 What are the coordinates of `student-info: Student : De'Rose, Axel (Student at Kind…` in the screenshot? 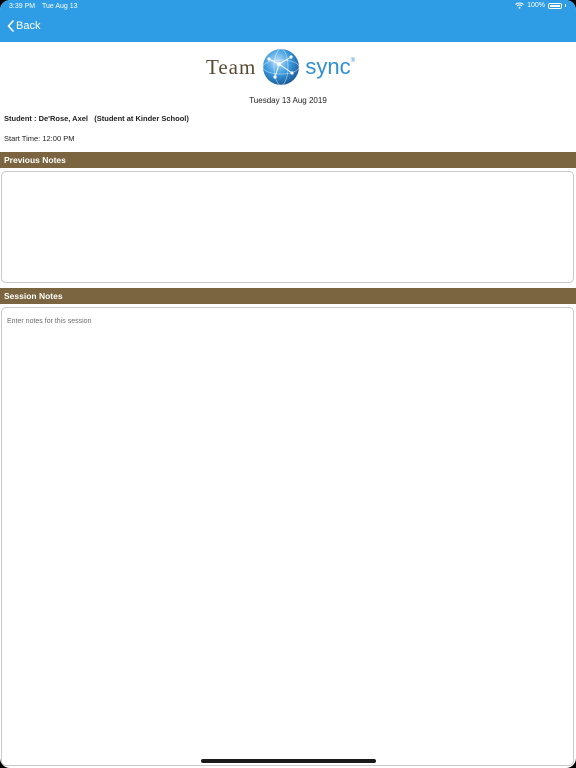 It's located at (96, 118).